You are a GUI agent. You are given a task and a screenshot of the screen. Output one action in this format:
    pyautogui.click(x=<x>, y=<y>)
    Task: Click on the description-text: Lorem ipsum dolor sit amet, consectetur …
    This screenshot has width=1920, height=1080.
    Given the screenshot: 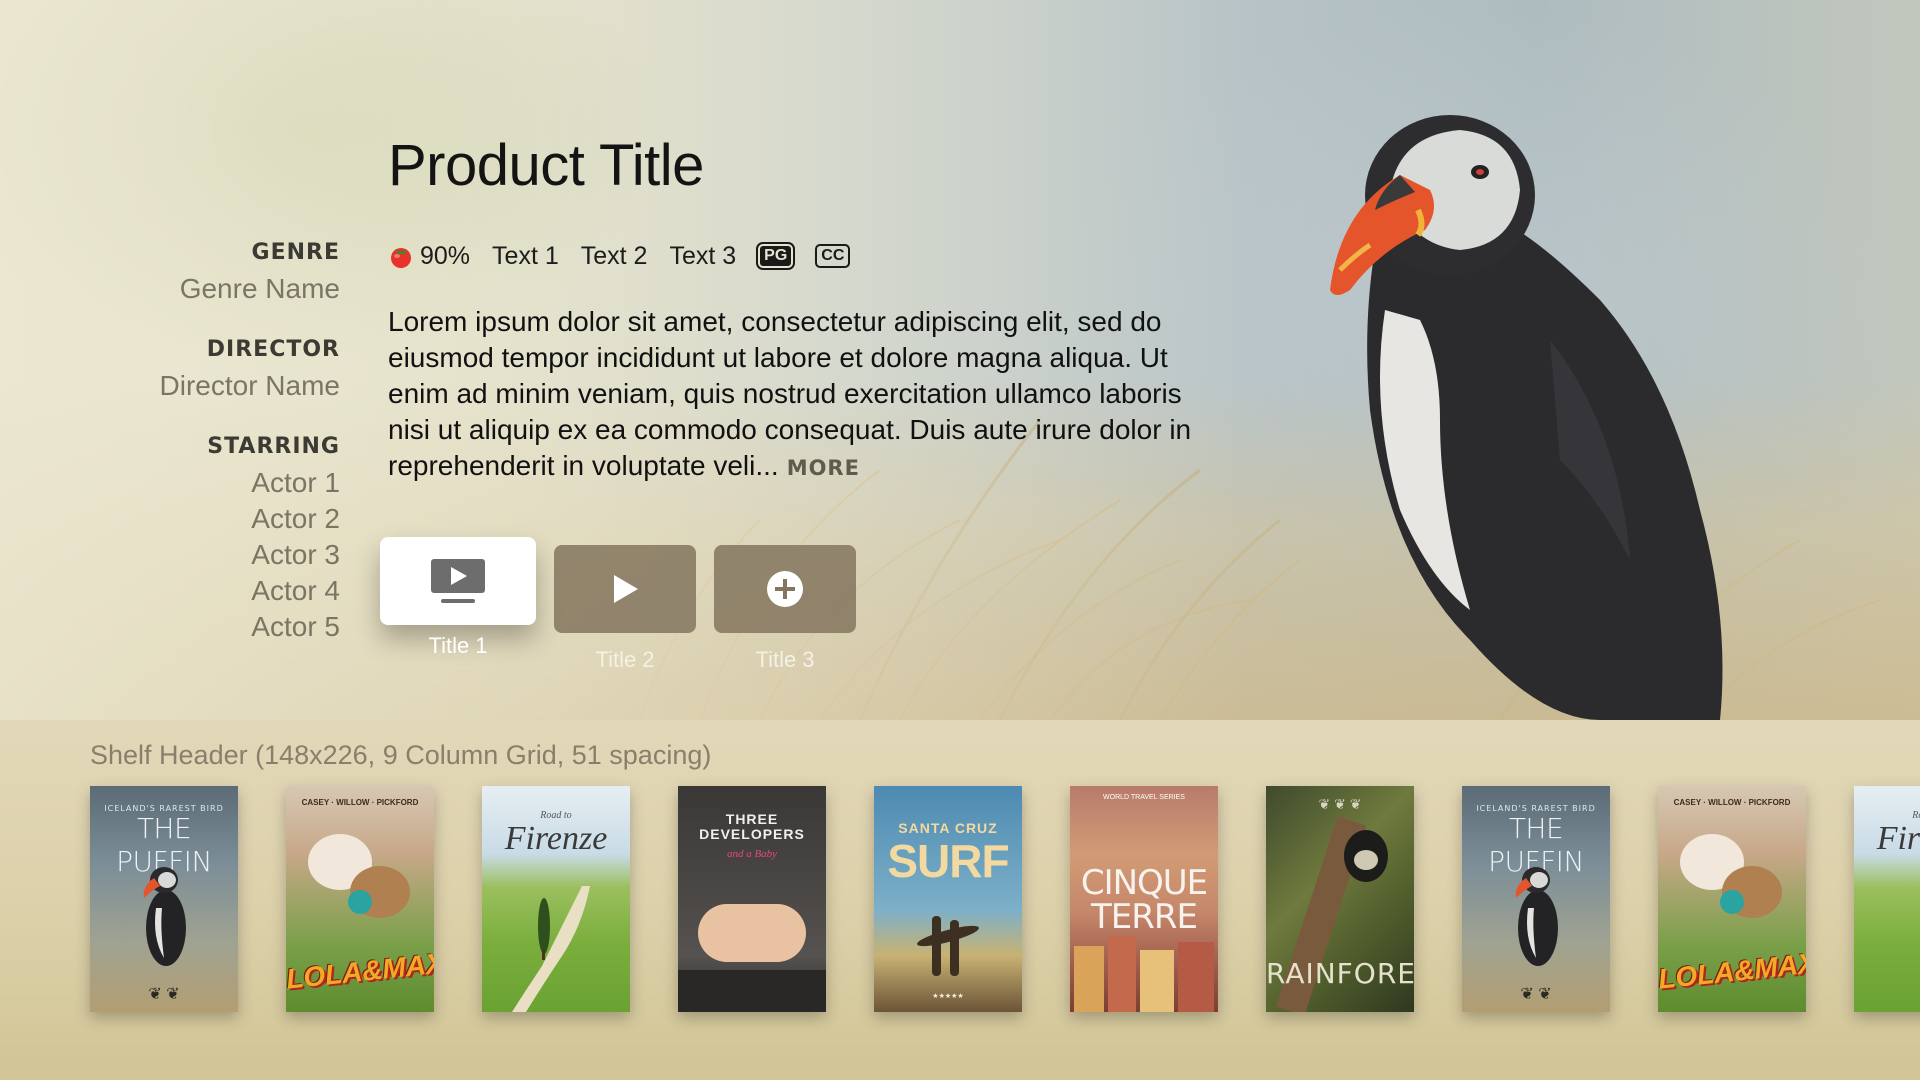 What is the action you would take?
    pyautogui.click(x=790, y=393)
    